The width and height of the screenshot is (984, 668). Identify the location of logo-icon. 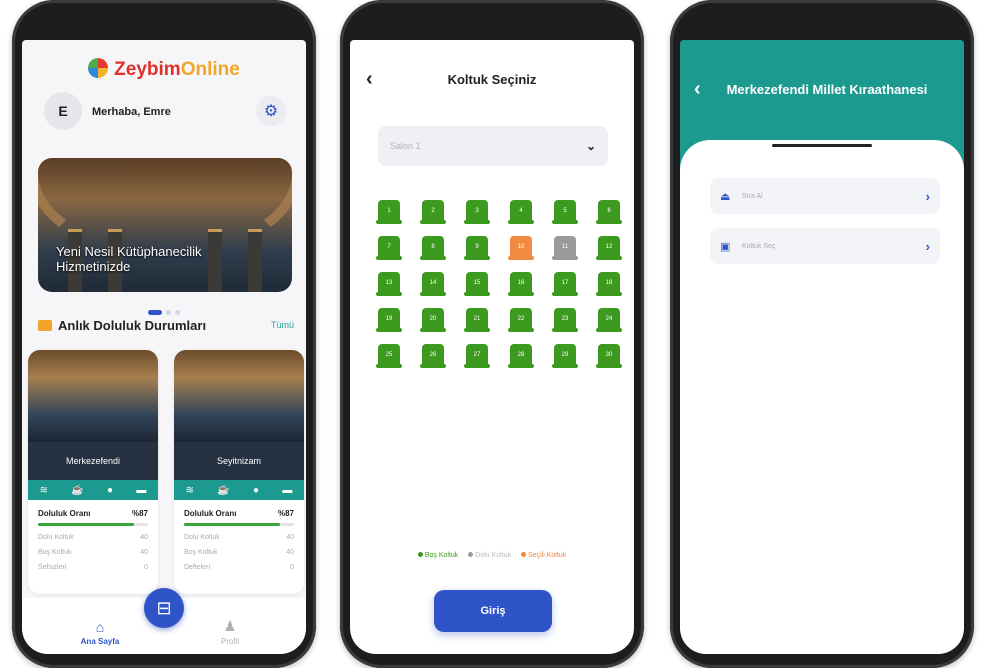
(98, 68).